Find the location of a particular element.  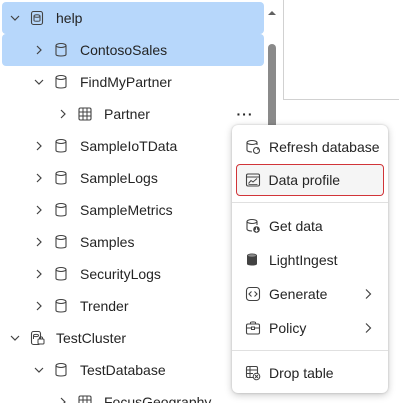

menu-item-label: Generate is located at coordinates (298, 294).